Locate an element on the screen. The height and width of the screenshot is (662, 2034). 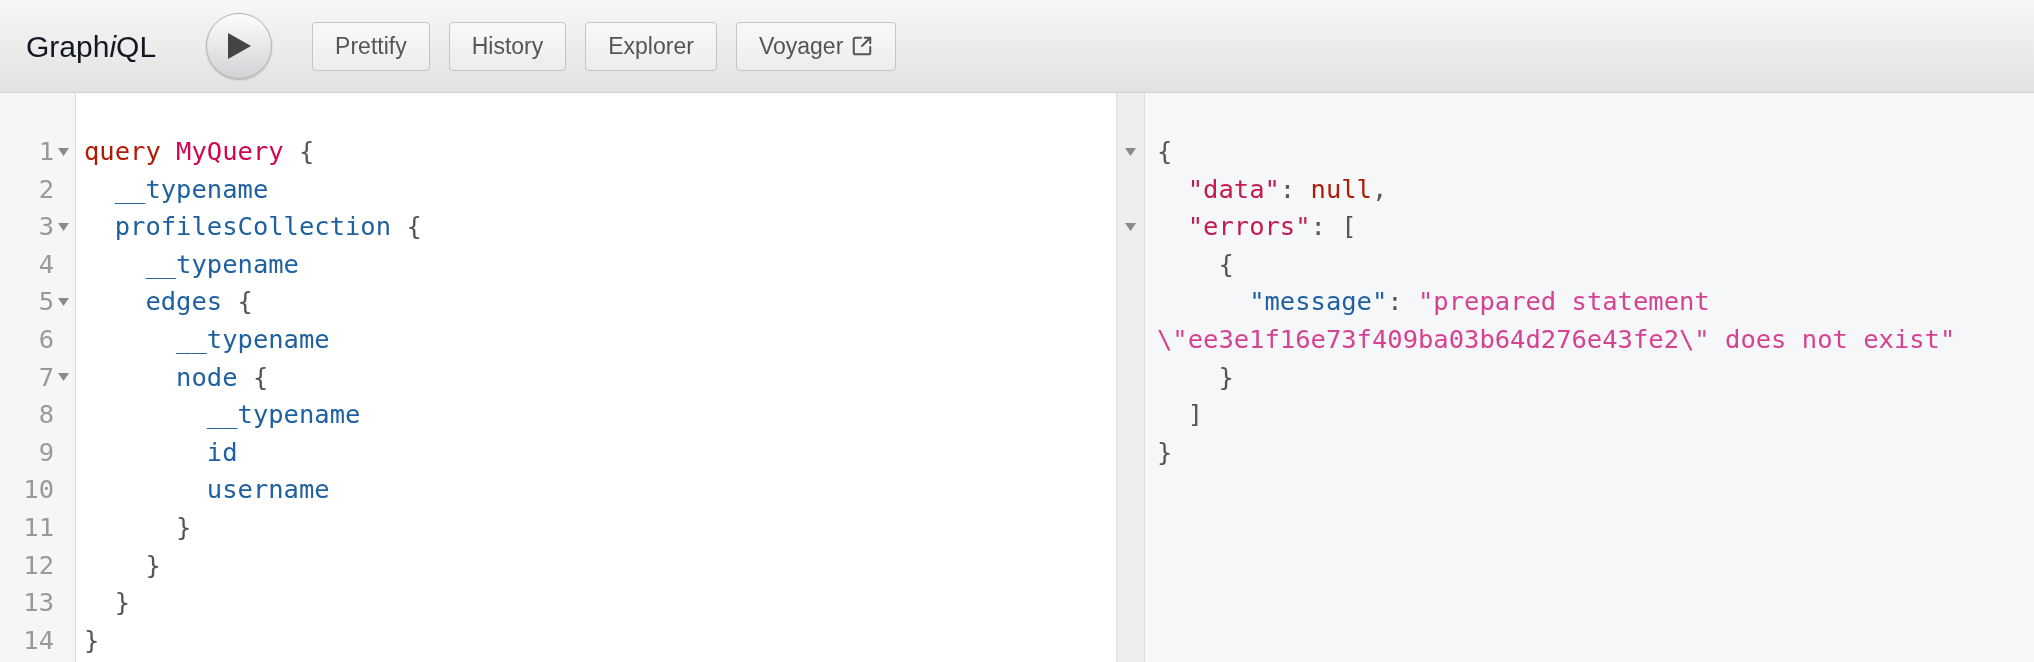
line-number: 9 is located at coordinates (46, 452).